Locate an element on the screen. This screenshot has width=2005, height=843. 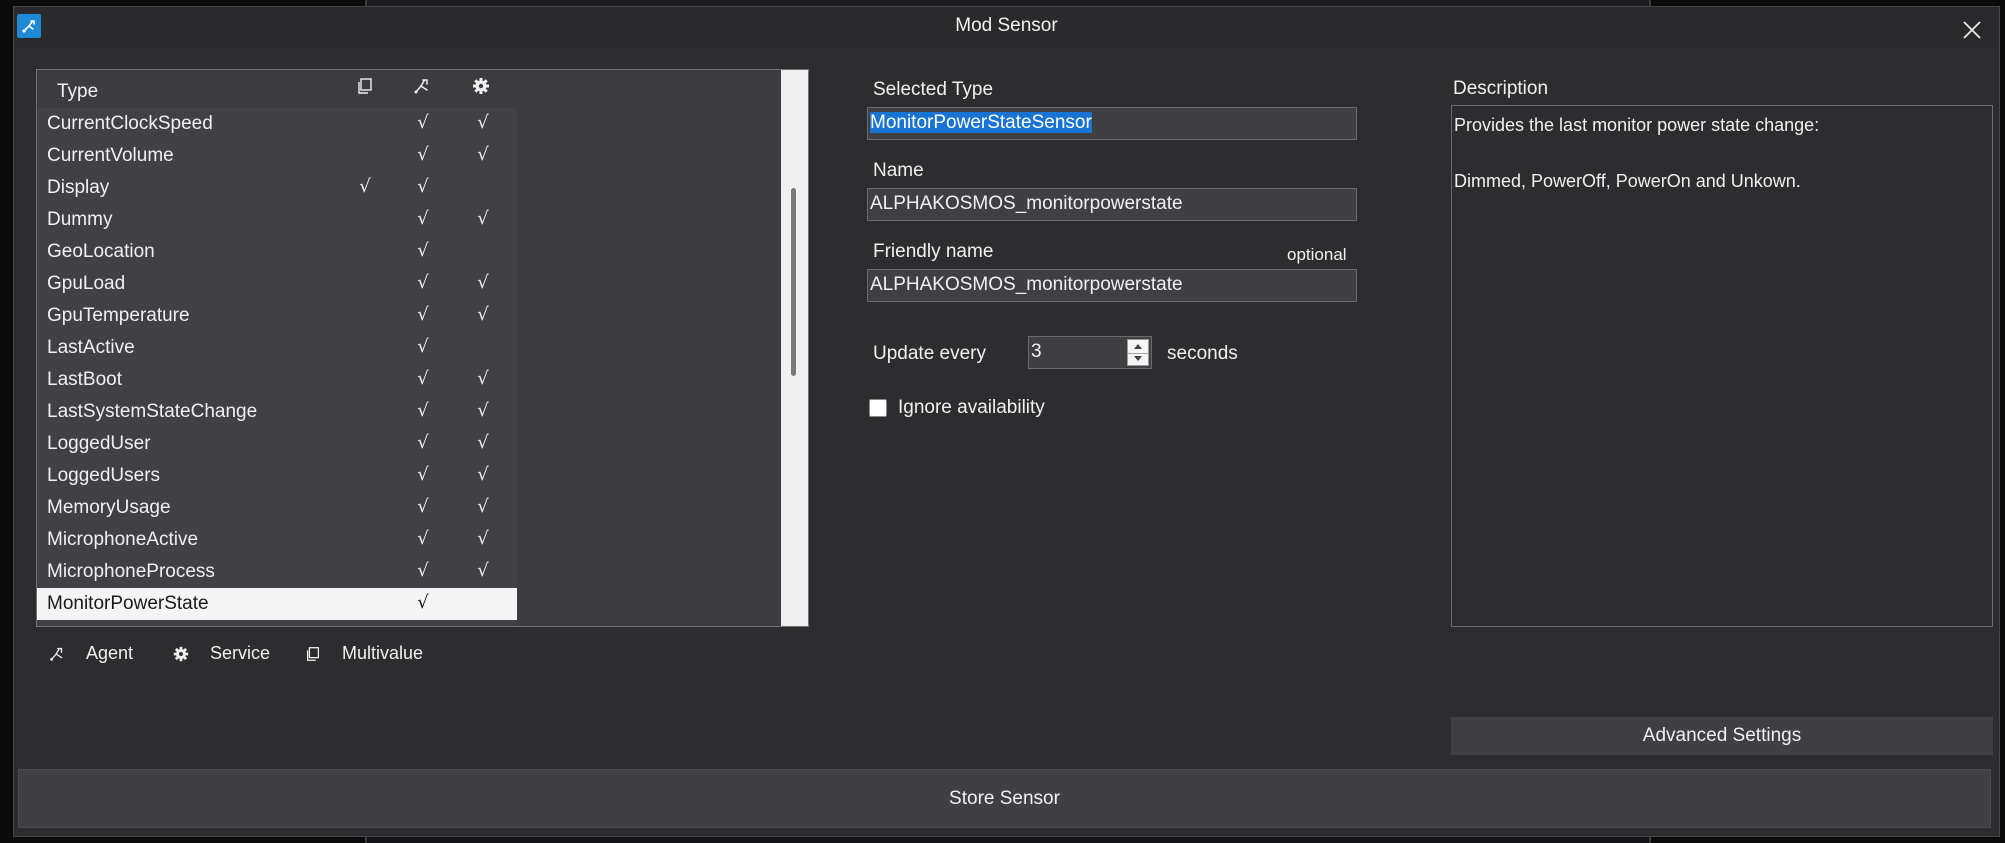
chevron-up-icon is located at coordinates (1138, 346).